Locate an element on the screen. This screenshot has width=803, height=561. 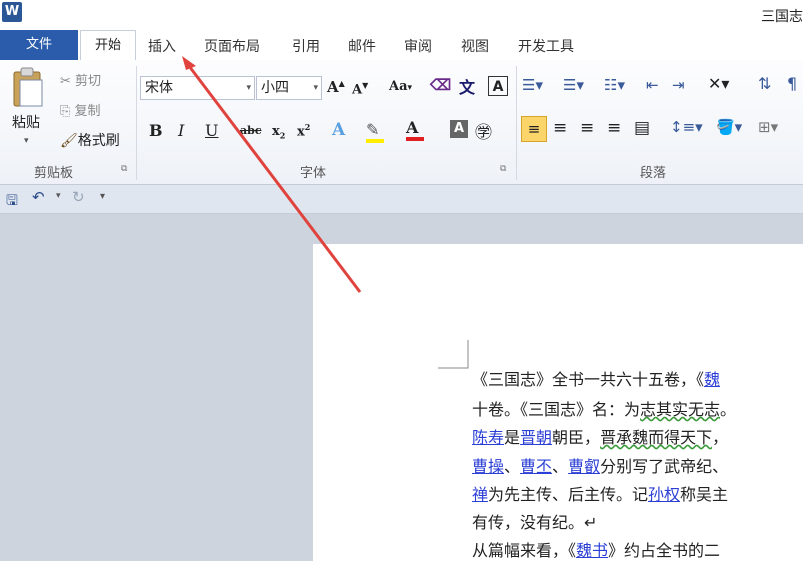
character-border-icon: A is located at coordinates (498, 86).